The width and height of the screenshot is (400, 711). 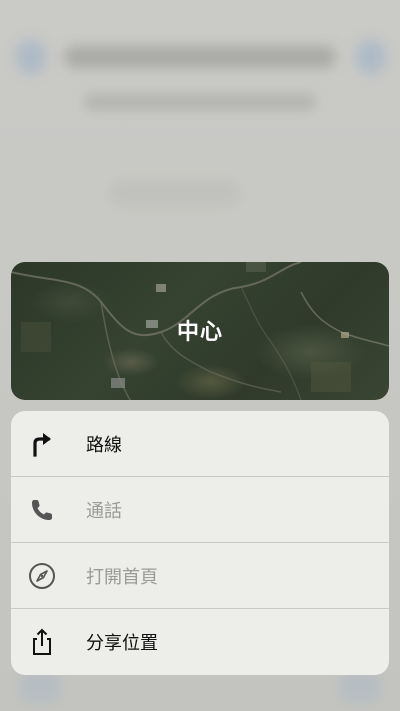 I want to click on turn-right-arrow-icon, so click(x=42, y=444).